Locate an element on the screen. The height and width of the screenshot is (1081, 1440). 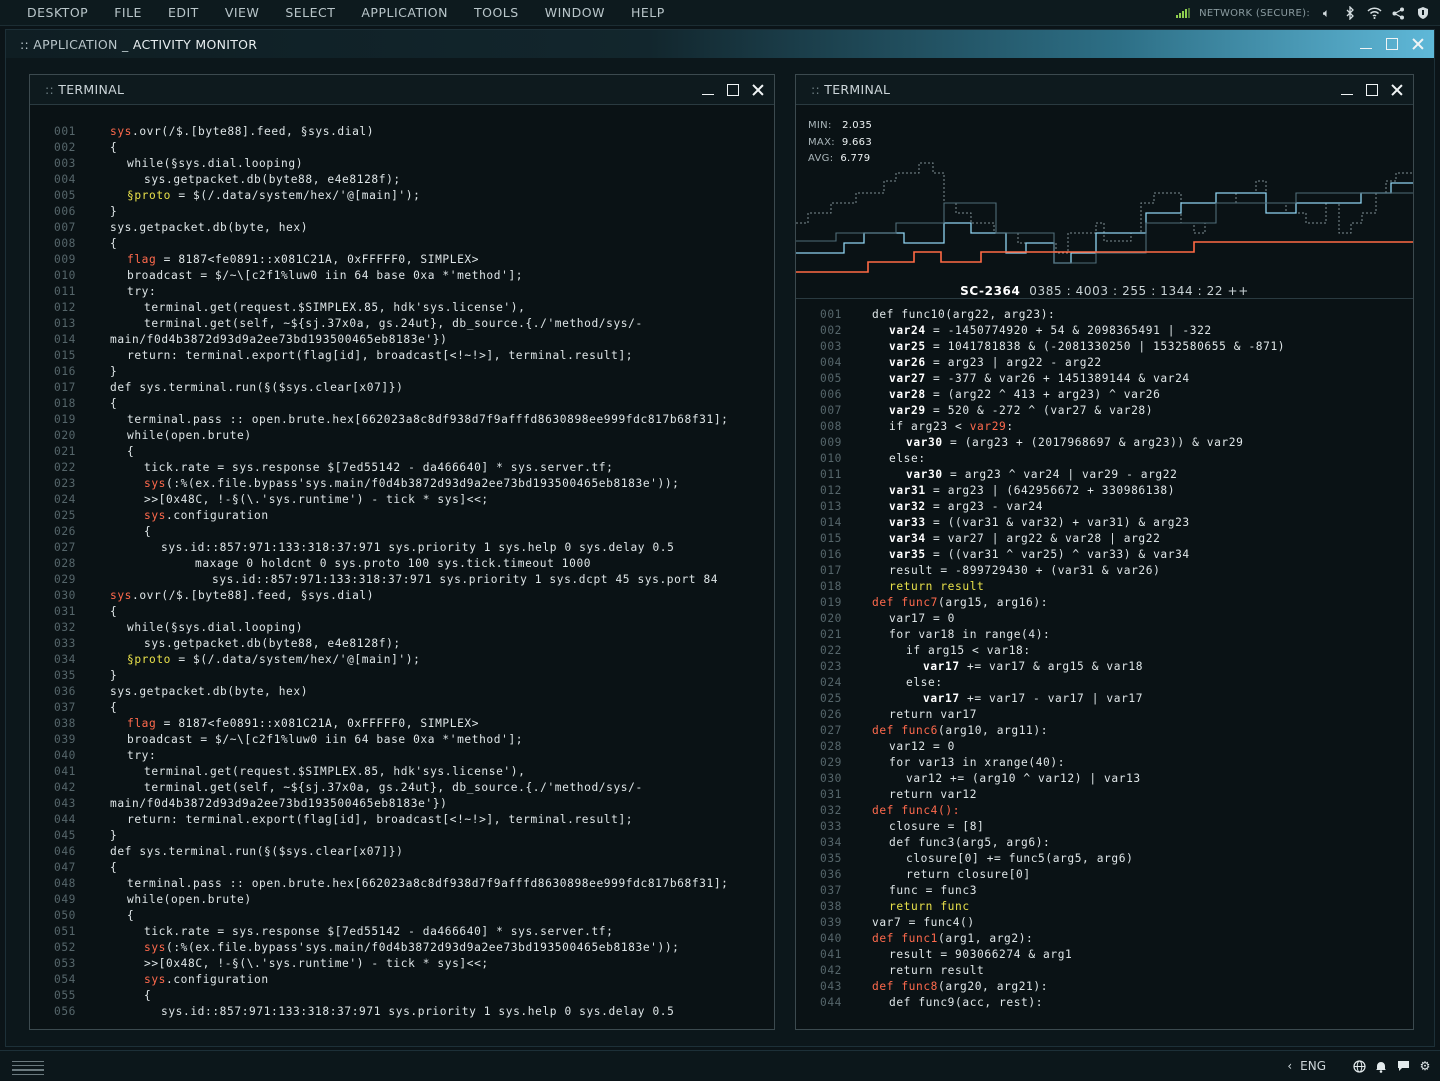
code-line: 020 while(open.brute) is located at coordinates (402, 436).